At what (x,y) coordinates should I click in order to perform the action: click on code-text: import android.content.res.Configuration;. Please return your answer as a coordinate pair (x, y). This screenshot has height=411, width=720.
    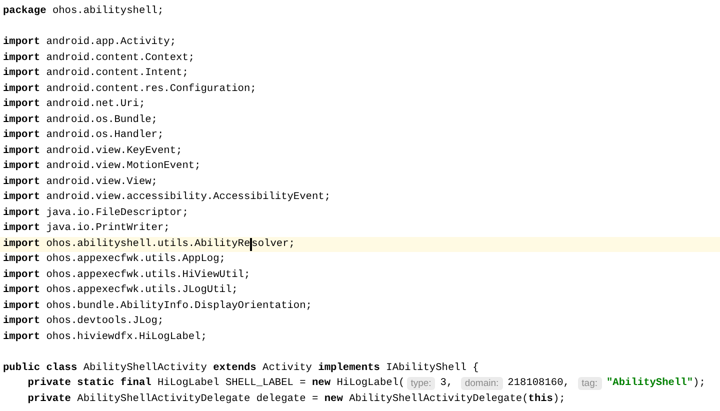
    Looking at the image, I should click on (129, 89).